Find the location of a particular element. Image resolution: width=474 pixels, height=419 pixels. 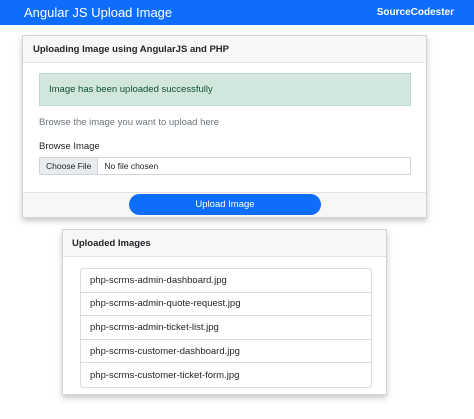

list-item: php-scrms-customer-dashboard.jpg is located at coordinates (226, 352).